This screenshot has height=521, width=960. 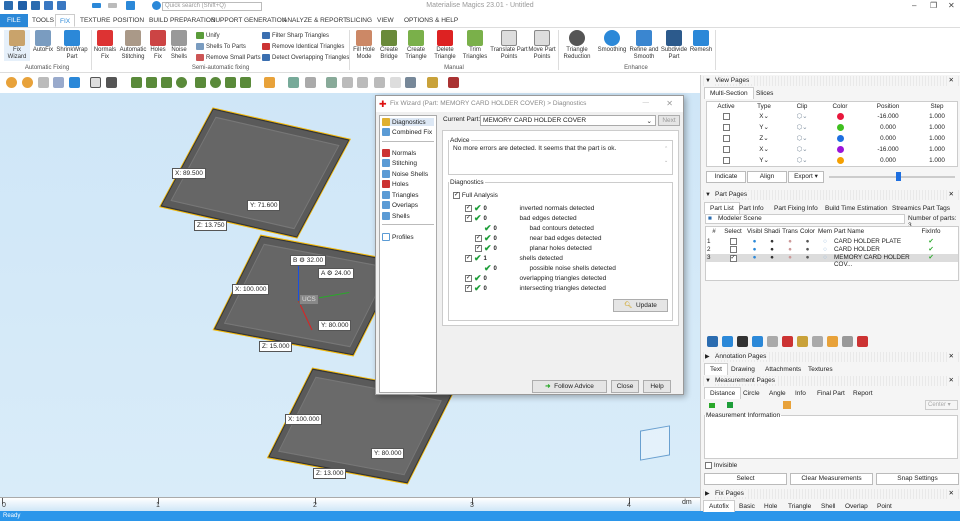 I want to click on nav-diagnostics: Diagnostics, so click(x=408, y=122).